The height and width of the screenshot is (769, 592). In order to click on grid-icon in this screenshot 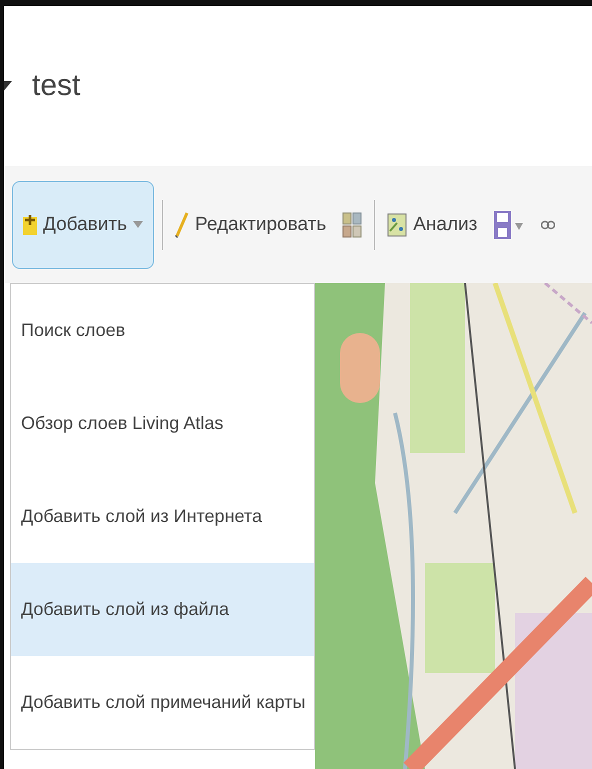, I will do `click(352, 225)`.